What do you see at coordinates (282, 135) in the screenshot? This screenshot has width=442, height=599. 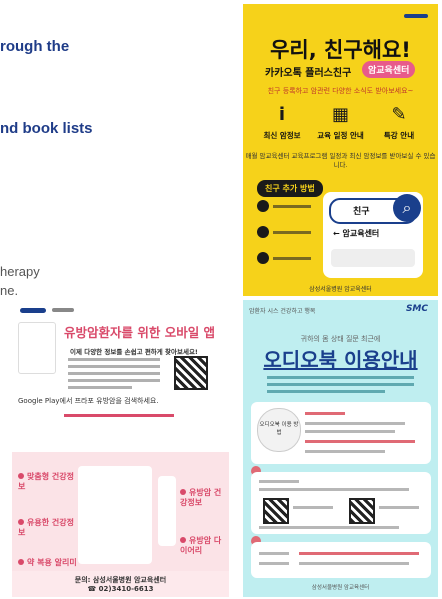 I see `feature-label: 최신 암정보` at bounding box center [282, 135].